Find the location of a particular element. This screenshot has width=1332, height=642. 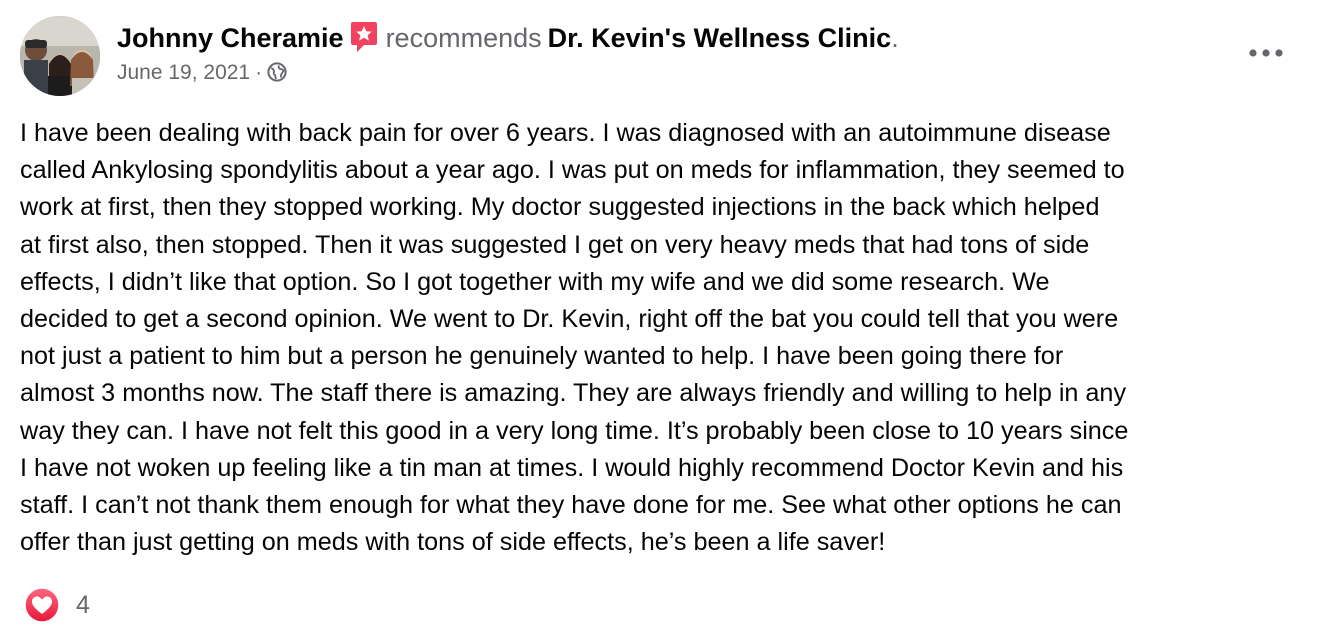

reaction-count: 4 is located at coordinates (83, 605).